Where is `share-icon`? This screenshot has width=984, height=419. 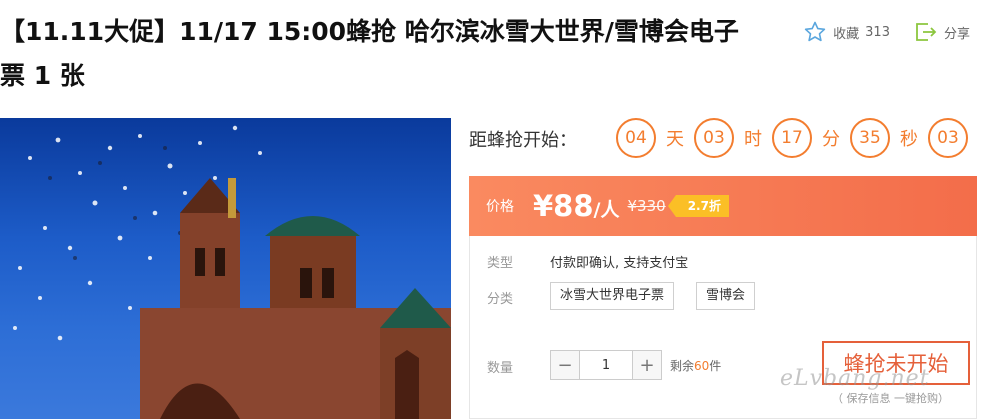 share-icon is located at coordinates (926, 32).